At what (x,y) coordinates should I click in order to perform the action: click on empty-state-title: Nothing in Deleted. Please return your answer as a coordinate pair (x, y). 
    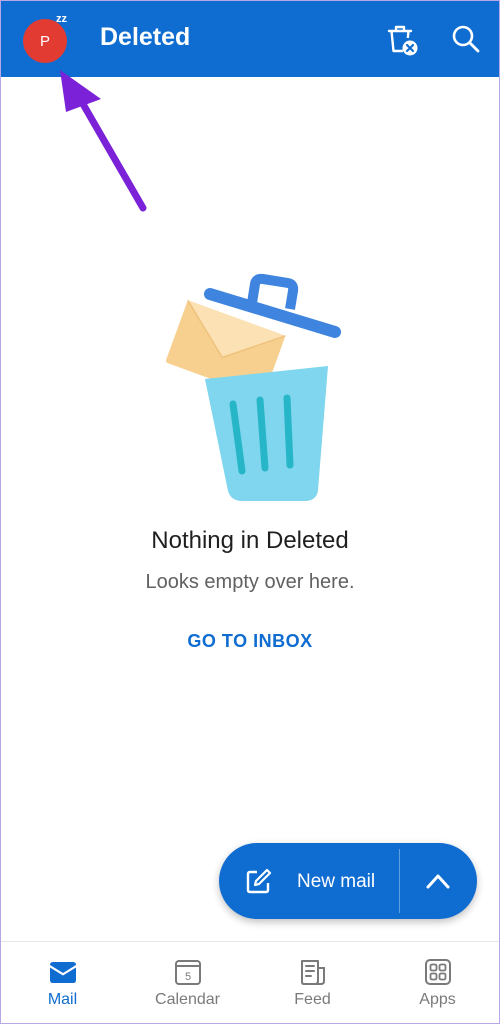
    Looking at the image, I should click on (250, 540).